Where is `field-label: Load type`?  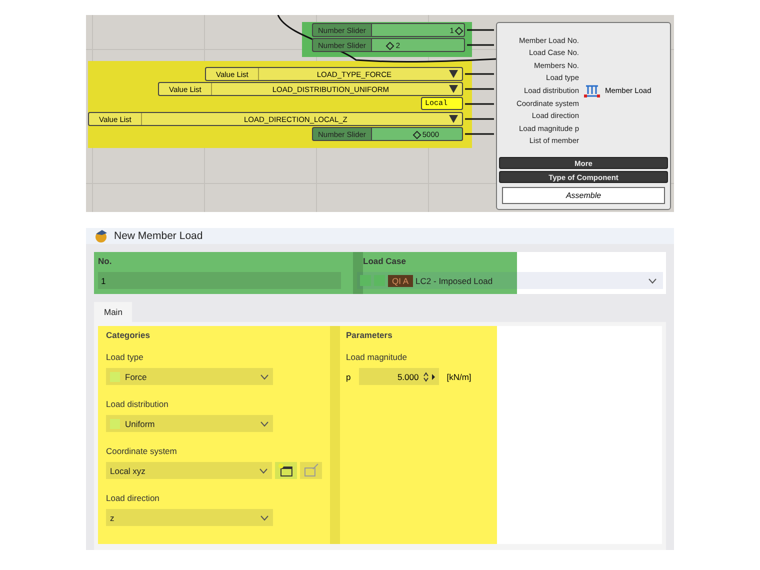
field-label: Load type is located at coordinates (125, 357).